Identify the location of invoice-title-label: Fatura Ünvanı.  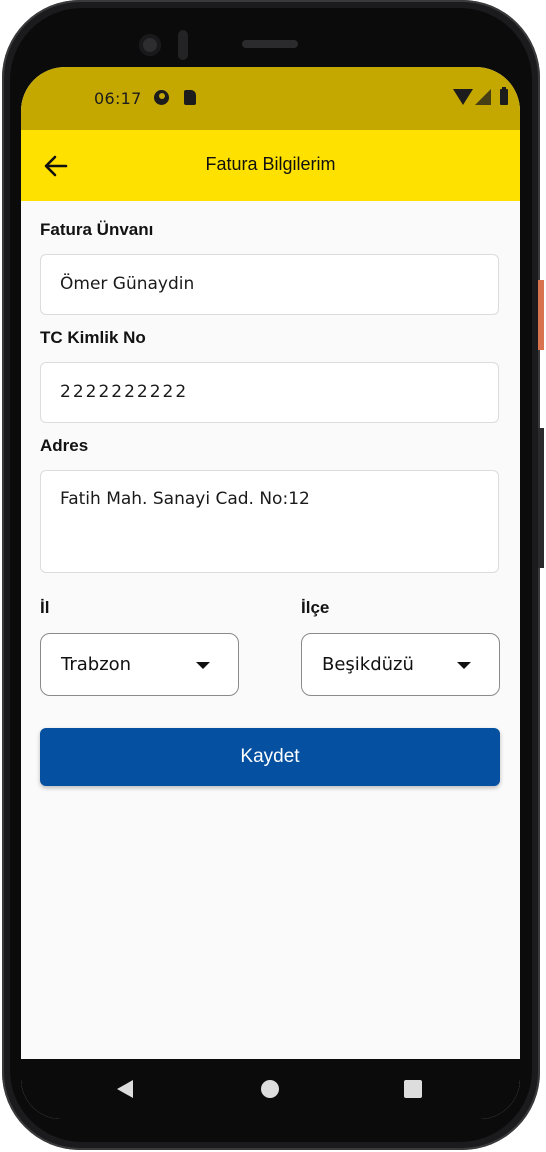
(97, 229).